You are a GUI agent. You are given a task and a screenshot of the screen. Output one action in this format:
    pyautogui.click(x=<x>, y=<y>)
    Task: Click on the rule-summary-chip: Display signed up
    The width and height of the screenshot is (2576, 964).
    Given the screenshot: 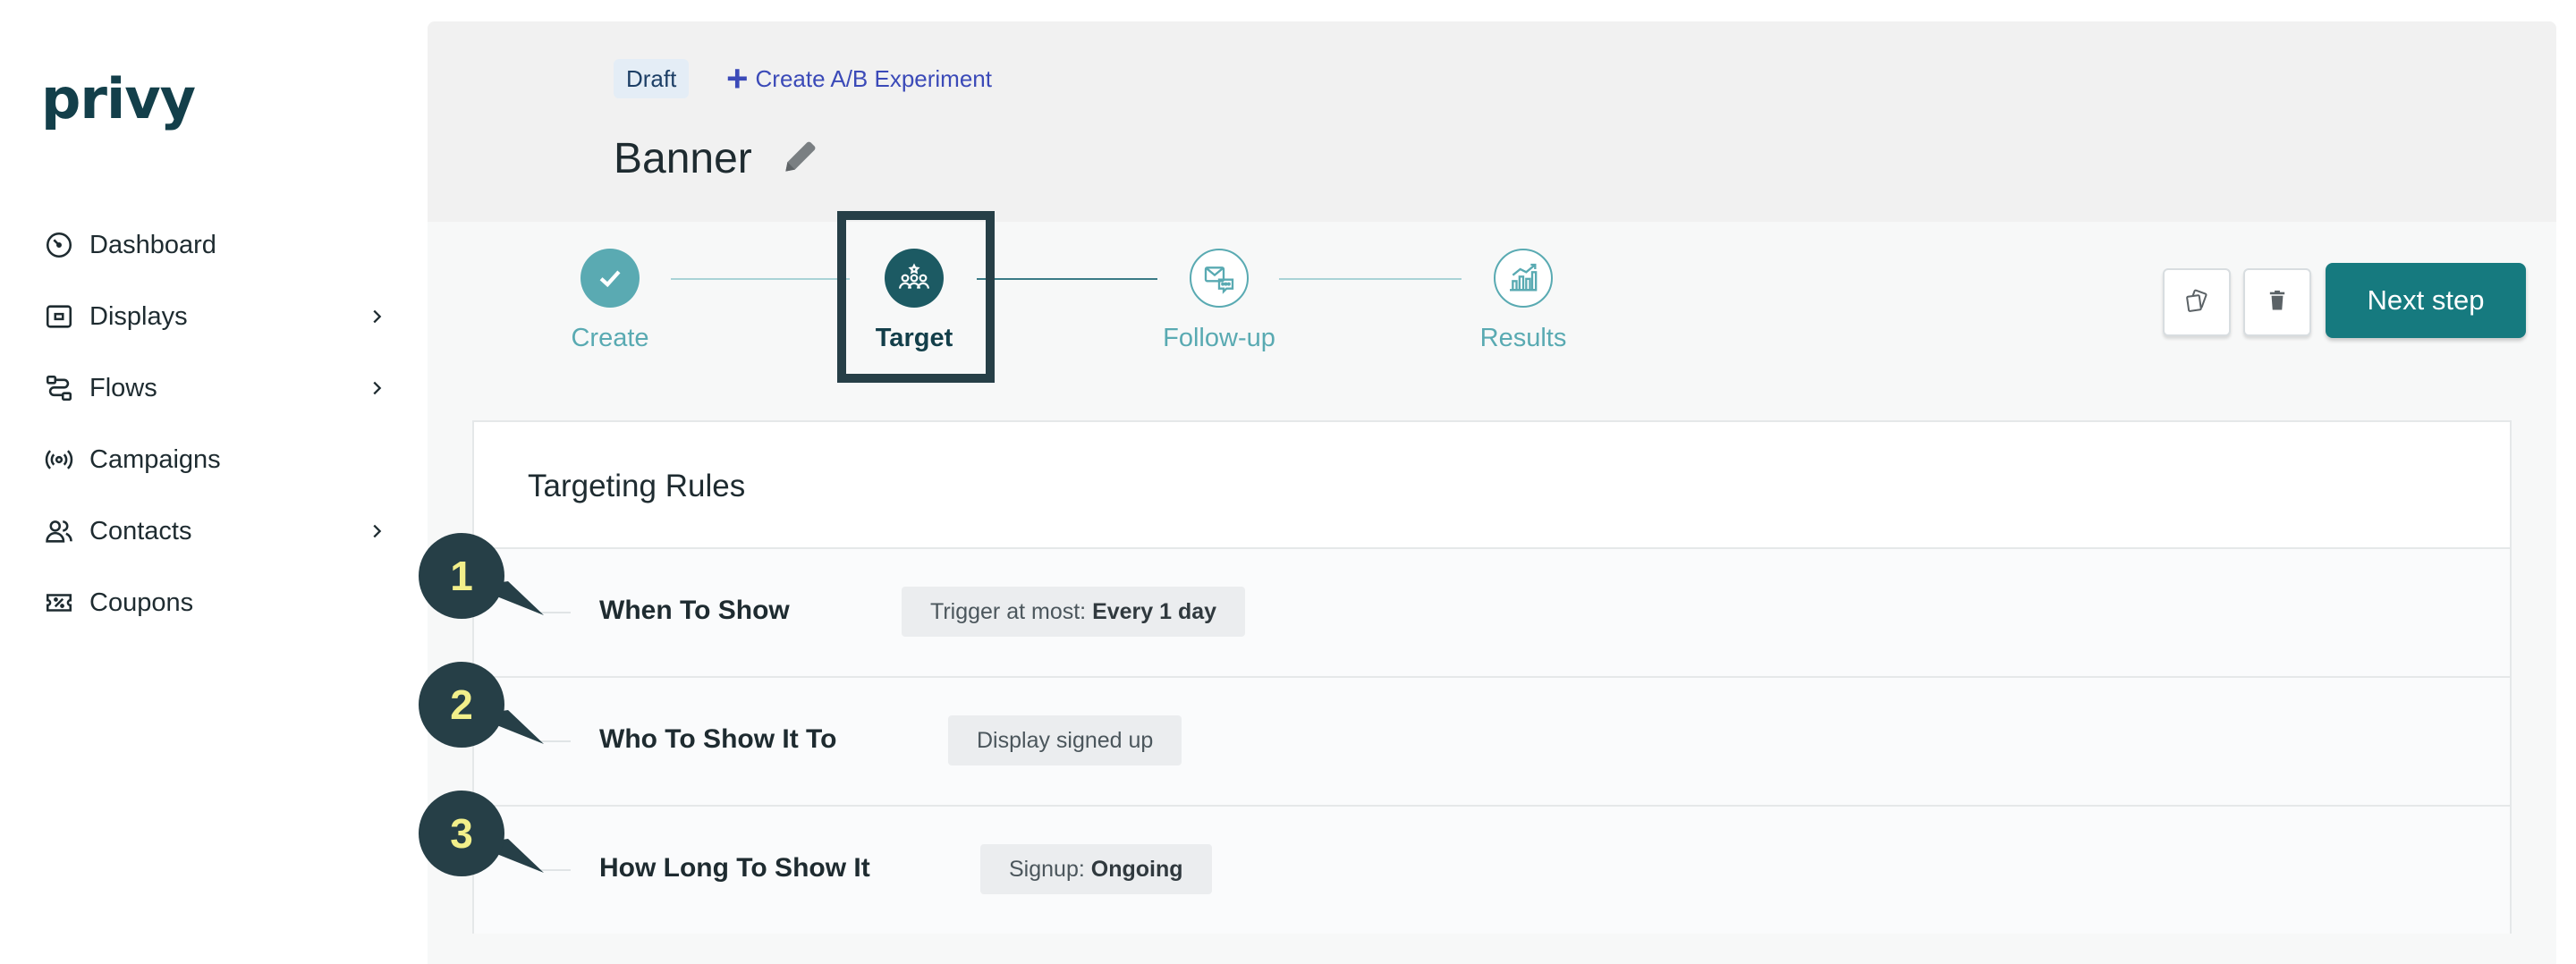 What is the action you would take?
    pyautogui.click(x=1065, y=740)
    